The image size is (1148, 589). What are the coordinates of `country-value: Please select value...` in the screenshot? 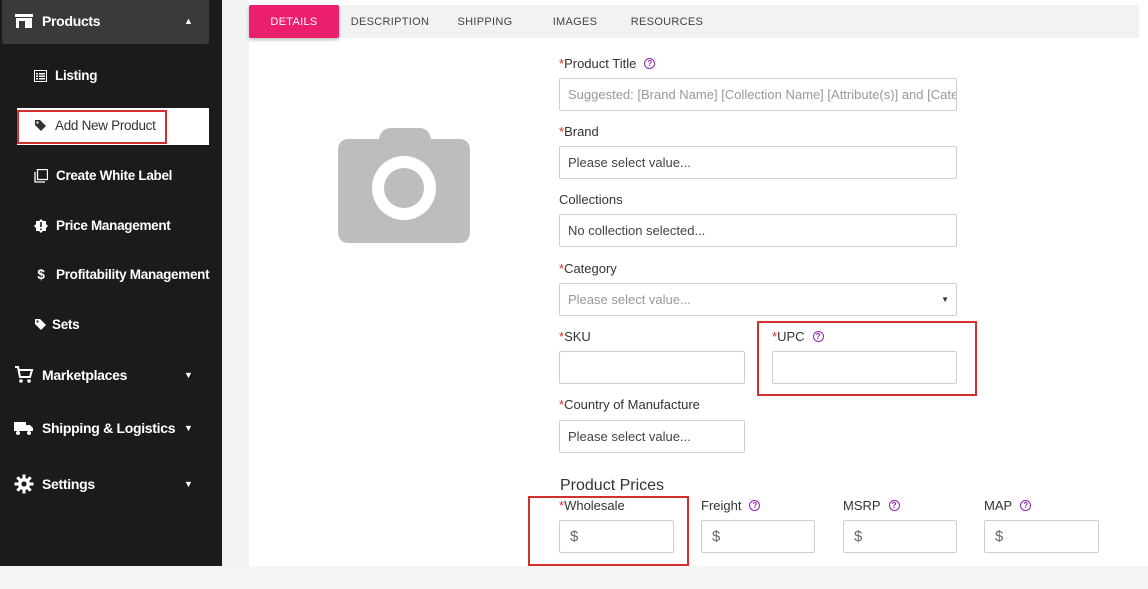 It's located at (629, 436).